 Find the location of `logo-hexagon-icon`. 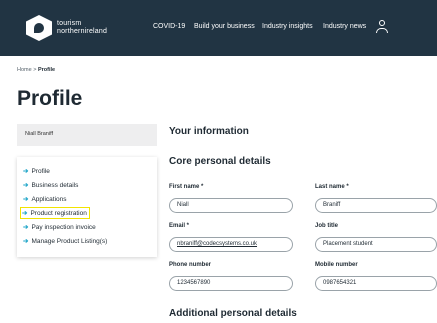

logo-hexagon-icon is located at coordinates (39, 28).